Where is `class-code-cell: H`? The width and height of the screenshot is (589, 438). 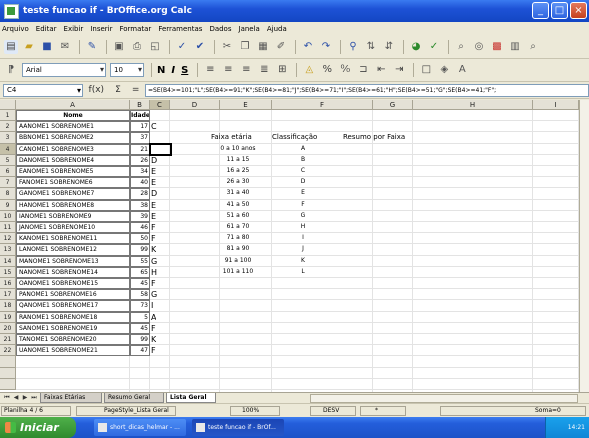 class-code-cell: H is located at coordinates (303, 226).